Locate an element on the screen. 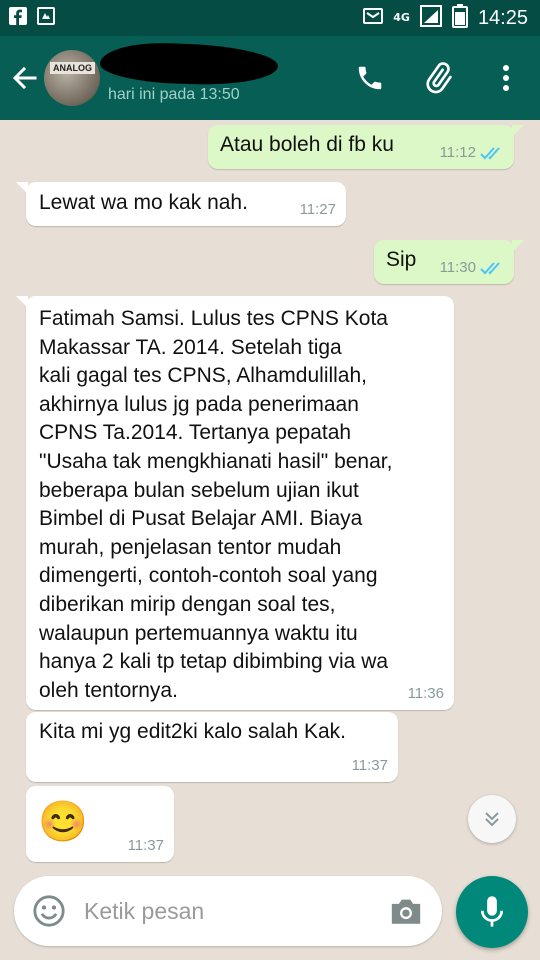 The height and width of the screenshot is (960, 540). redaction-mark is located at coordinates (189, 64).